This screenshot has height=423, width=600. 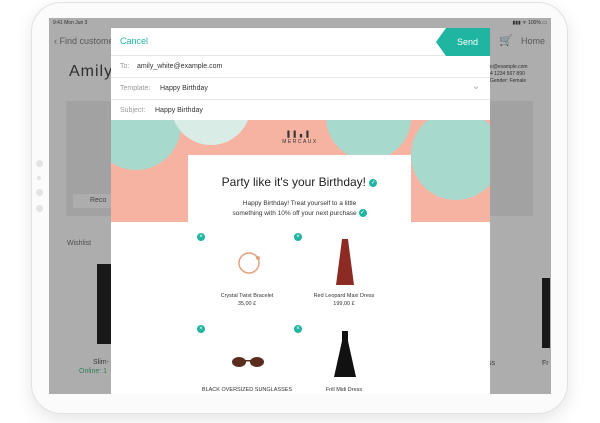 What do you see at coordinates (300, 89) in the screenshot?
I see `template-select: Template: Happy Birthday ⌄` at bounding box center [300, 89].